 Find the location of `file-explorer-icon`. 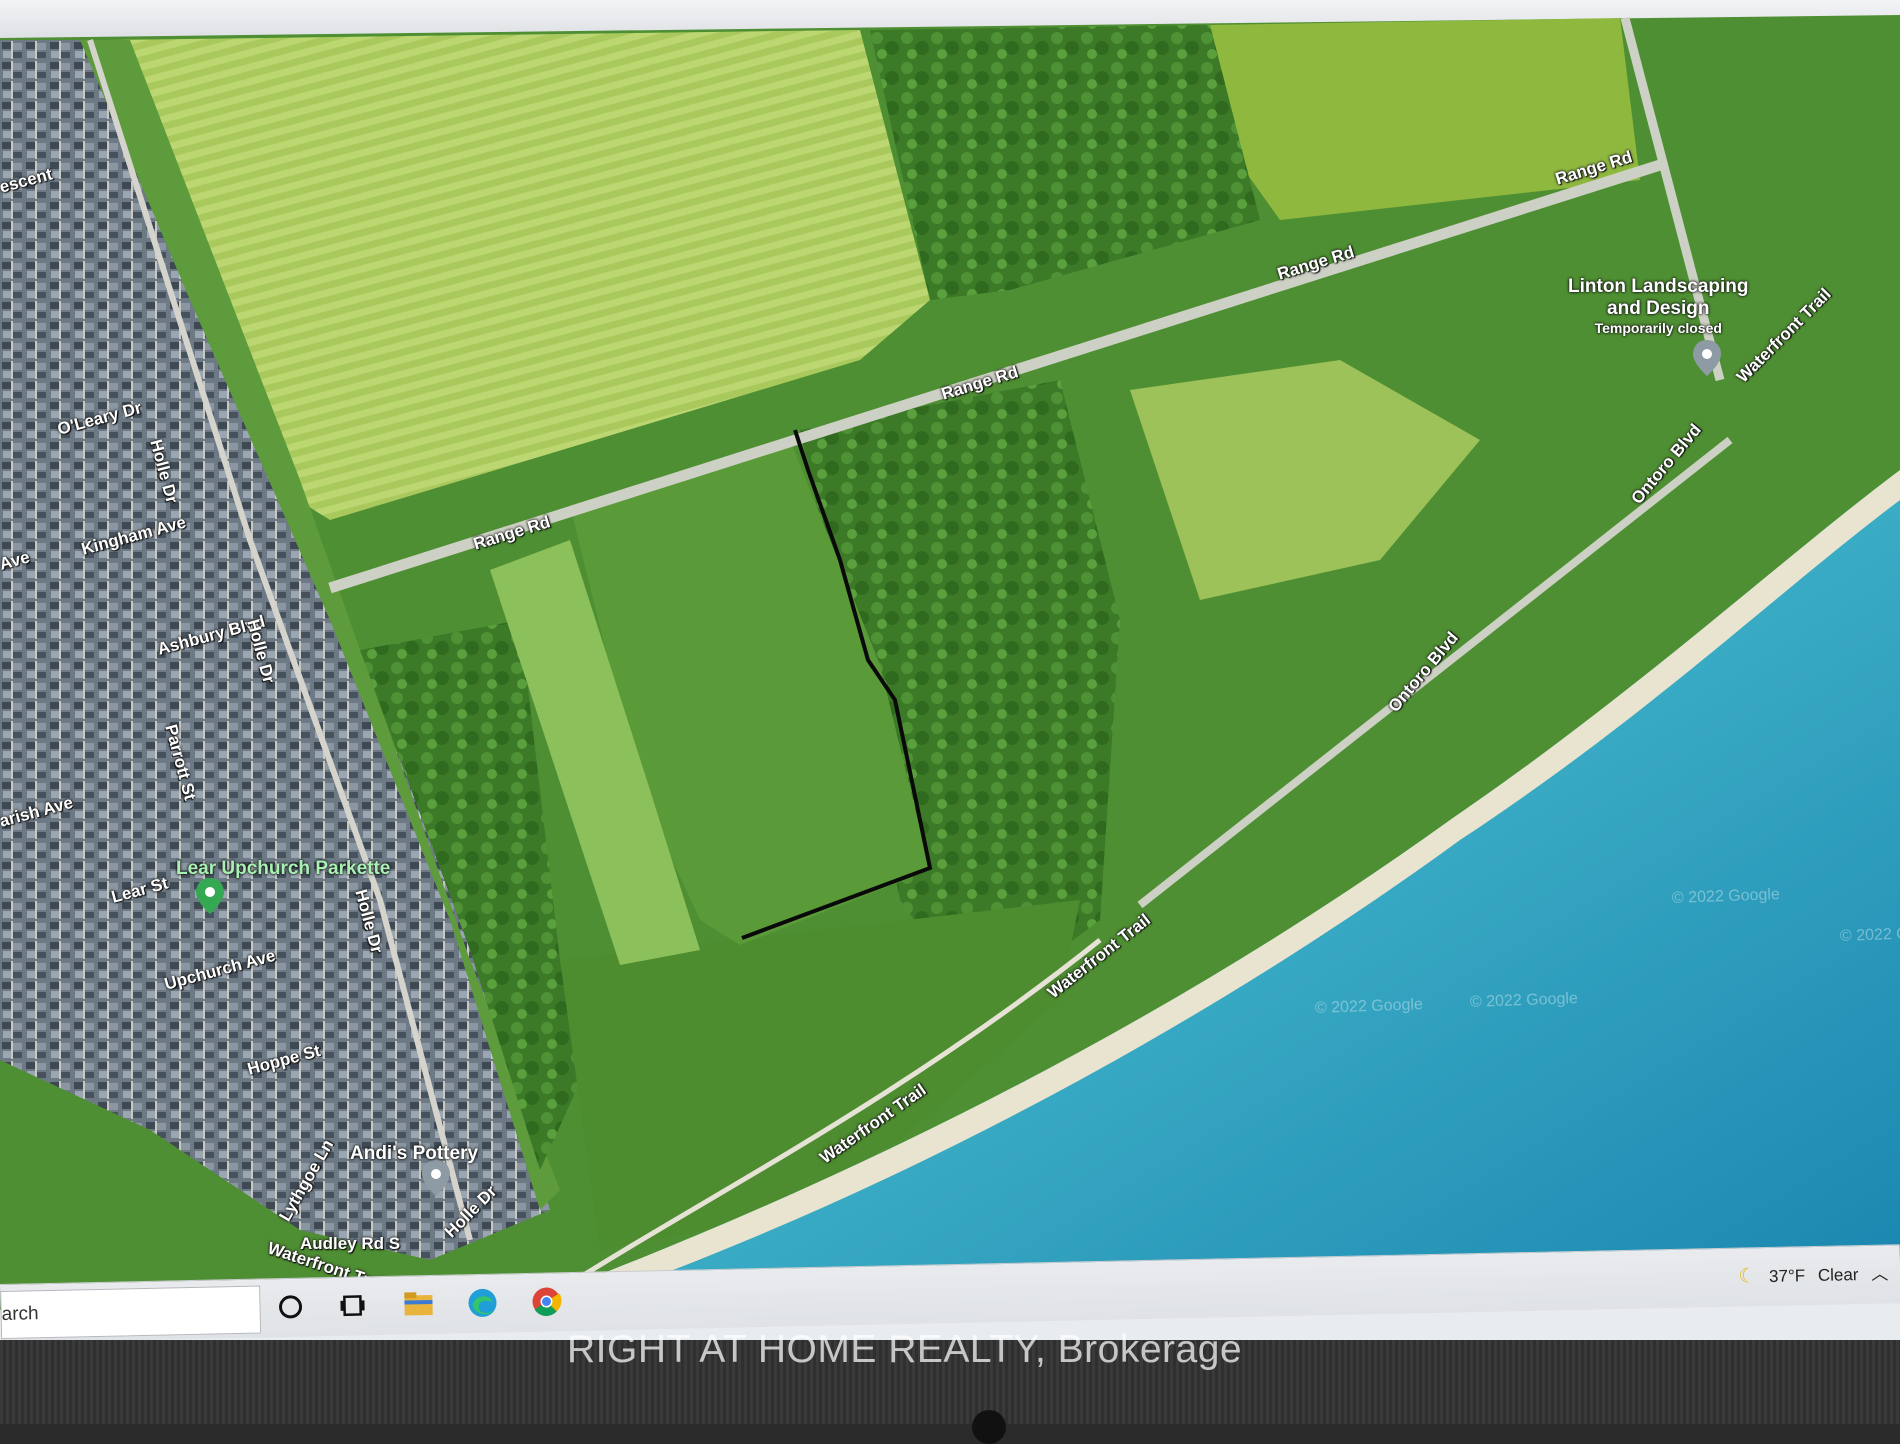

file-explorer-icon is located at coordinates (418, 1304).